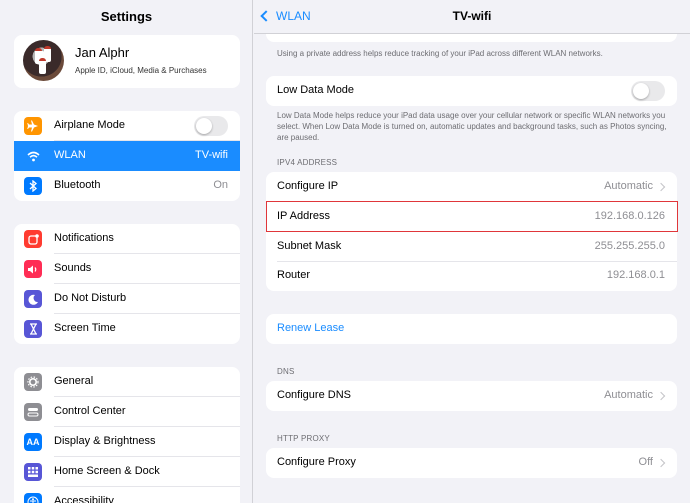  I want to click on sidebar-item-label: Do Not Disturb, so click(90, 298).